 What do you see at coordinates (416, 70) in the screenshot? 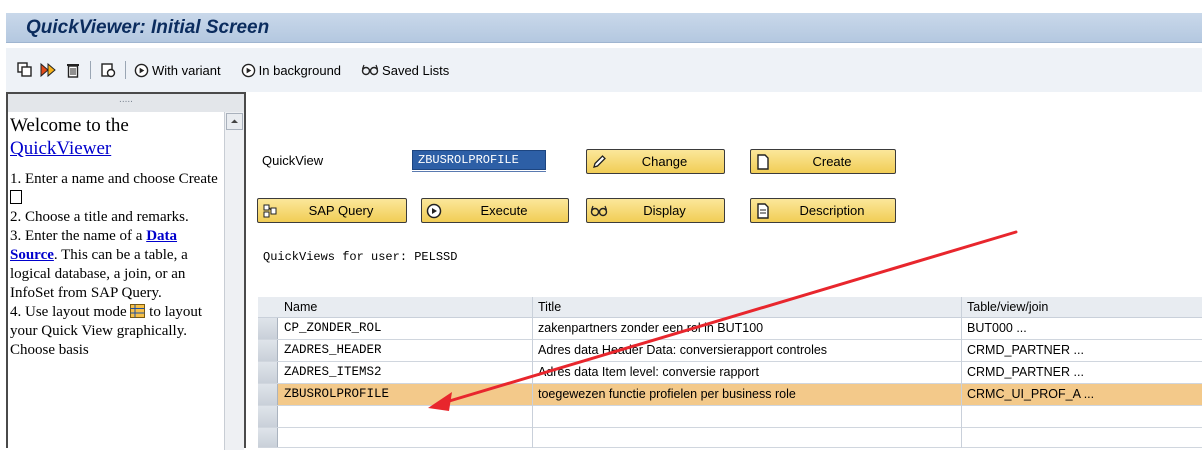
I see `saved-lists-label: Saved Lists` at bounding box center [416, 70].